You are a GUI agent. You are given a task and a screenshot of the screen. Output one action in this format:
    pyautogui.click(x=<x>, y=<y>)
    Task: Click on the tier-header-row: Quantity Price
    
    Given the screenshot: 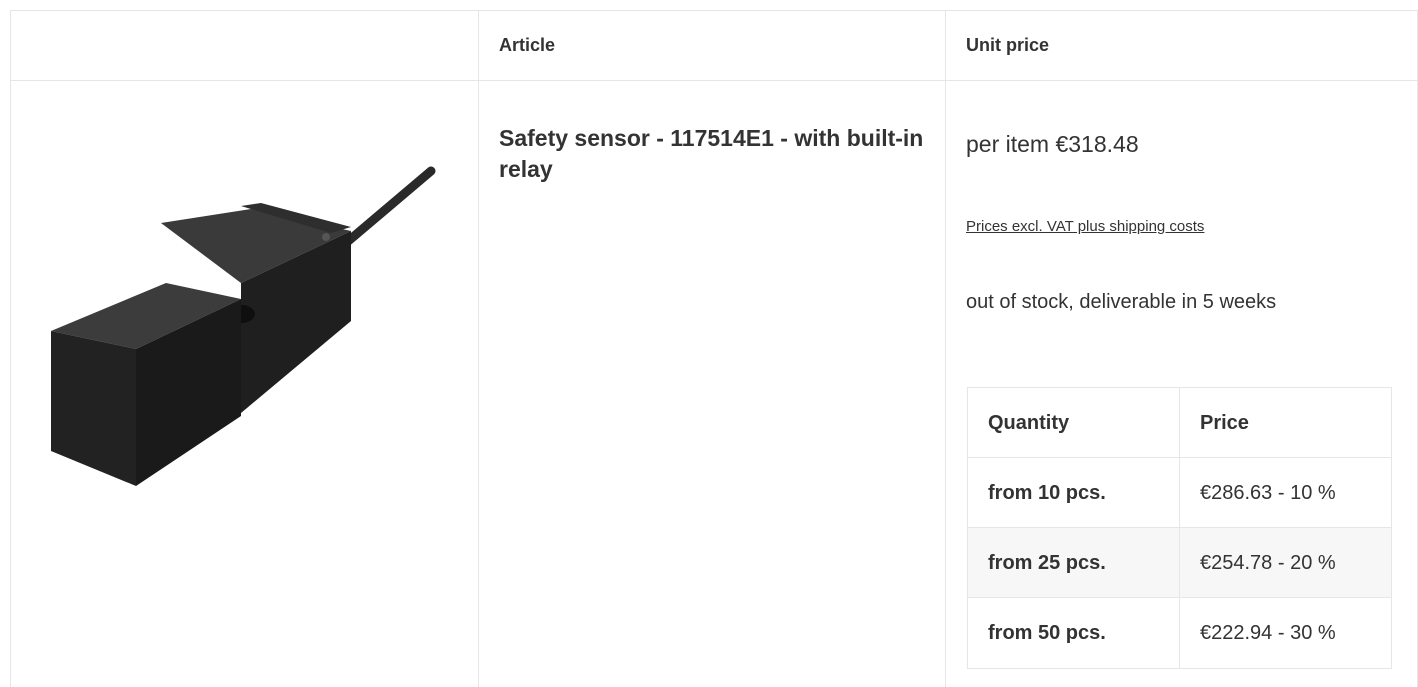 What is the action you would take?
    pyautogui.click(x=1179, y=423)
    